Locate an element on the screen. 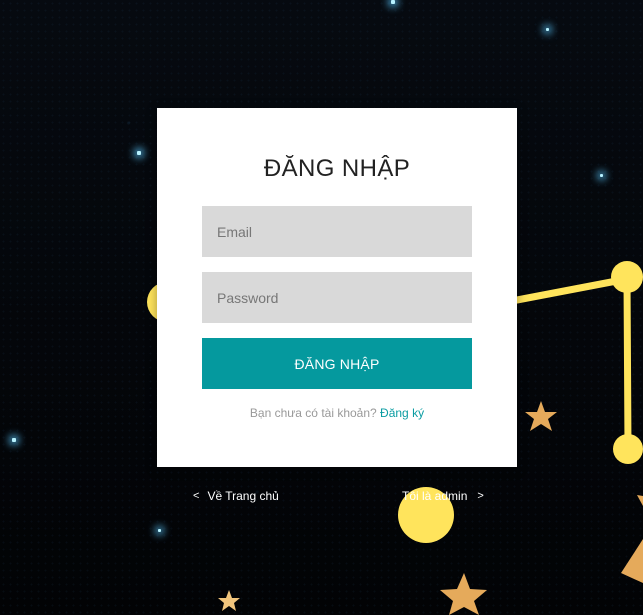 This screenshot has height=615, width=643. signup-prompt-row: Bạn chưa có tài khoản? Đăng ký is located at coordinates (337, 413).